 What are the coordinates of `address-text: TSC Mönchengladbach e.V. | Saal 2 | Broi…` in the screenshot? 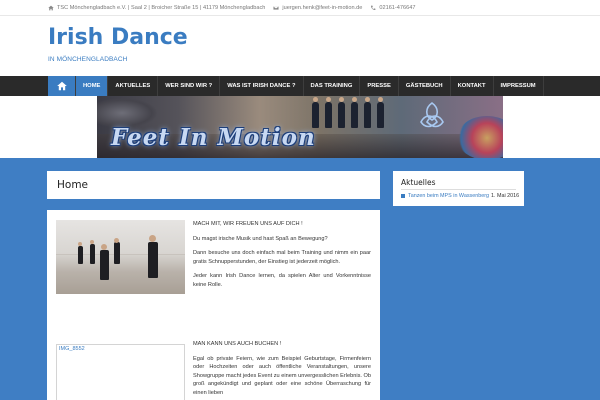 It's located at (161, 7).